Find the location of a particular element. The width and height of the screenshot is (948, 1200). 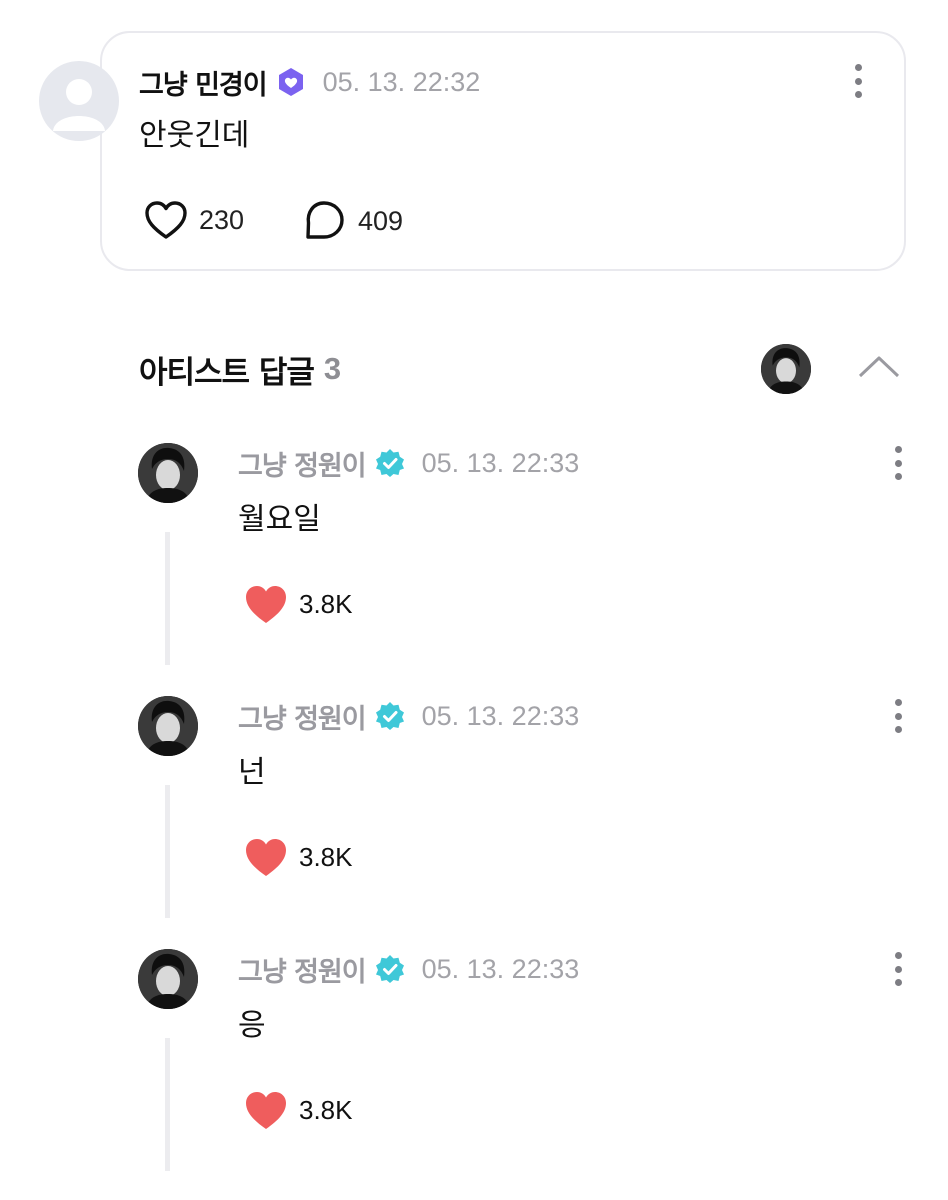

like-count: 230 is located at coordinates (222, 219).